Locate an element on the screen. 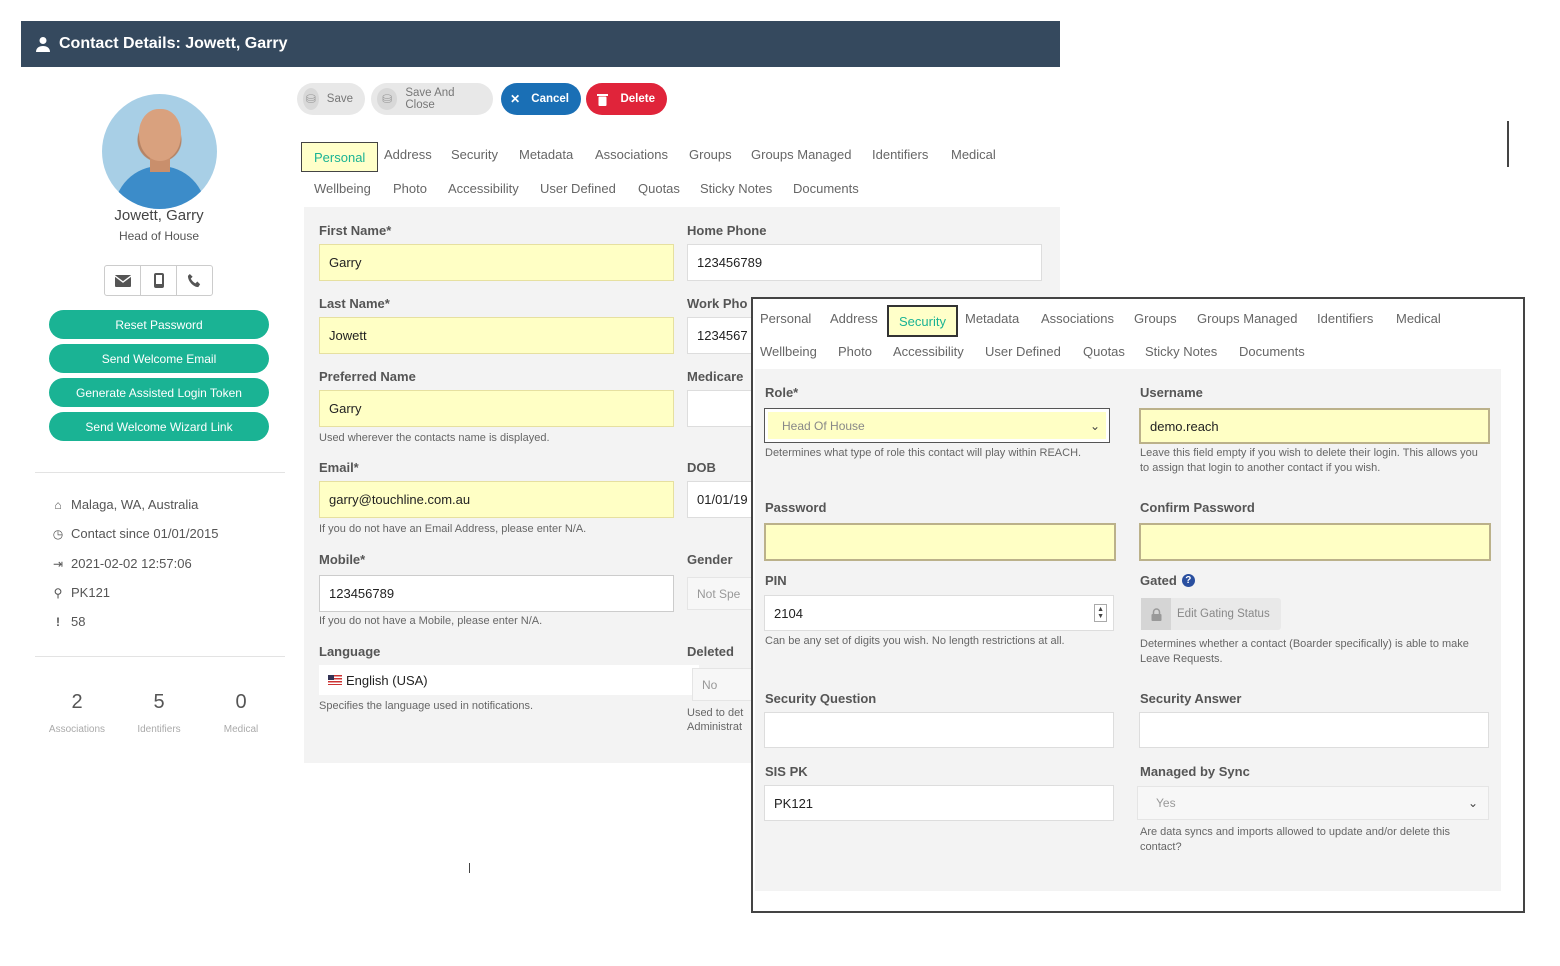 This screenshot has width=1560, height=966. email-icon is located at coordinates (123, 280).